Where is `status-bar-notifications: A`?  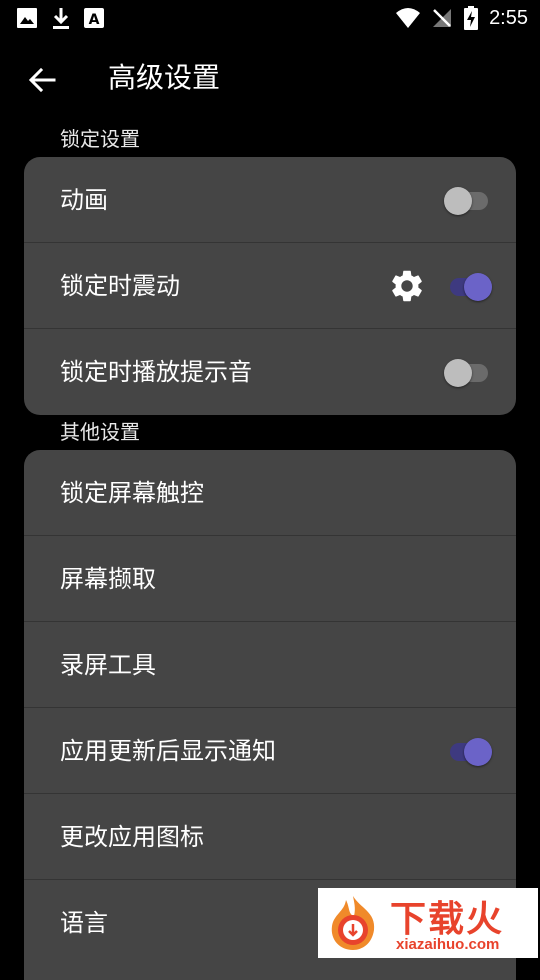 status-bar-notifications: A is located at coordinates (60, 18).